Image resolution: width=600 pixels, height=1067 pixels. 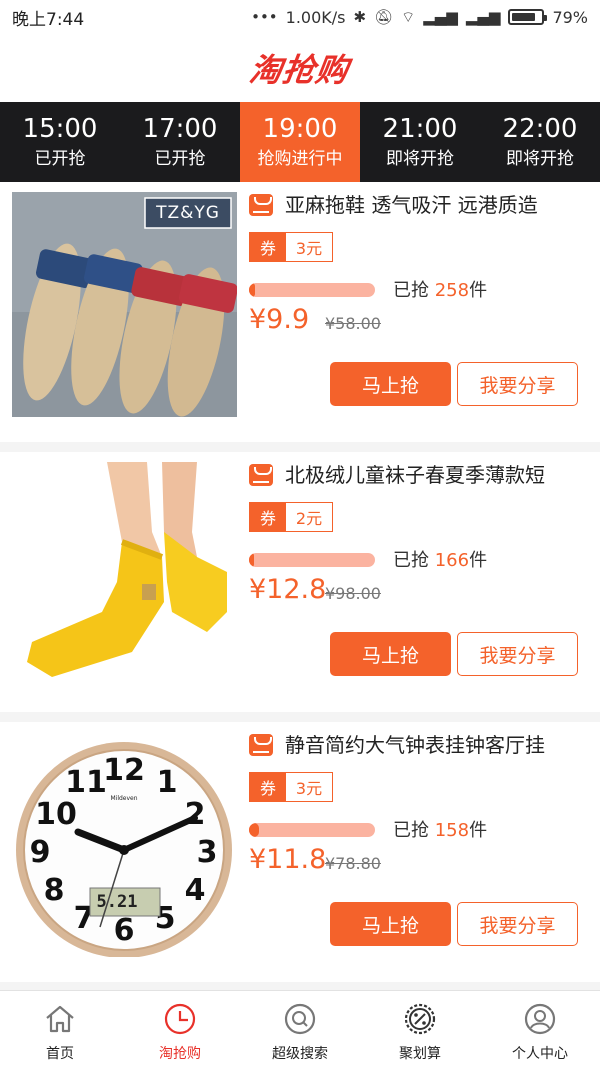 What do you see at coordinates (279, 319) in the screenshot?
I see `current-price: ¥9.9` at bounding box center [279, 319].